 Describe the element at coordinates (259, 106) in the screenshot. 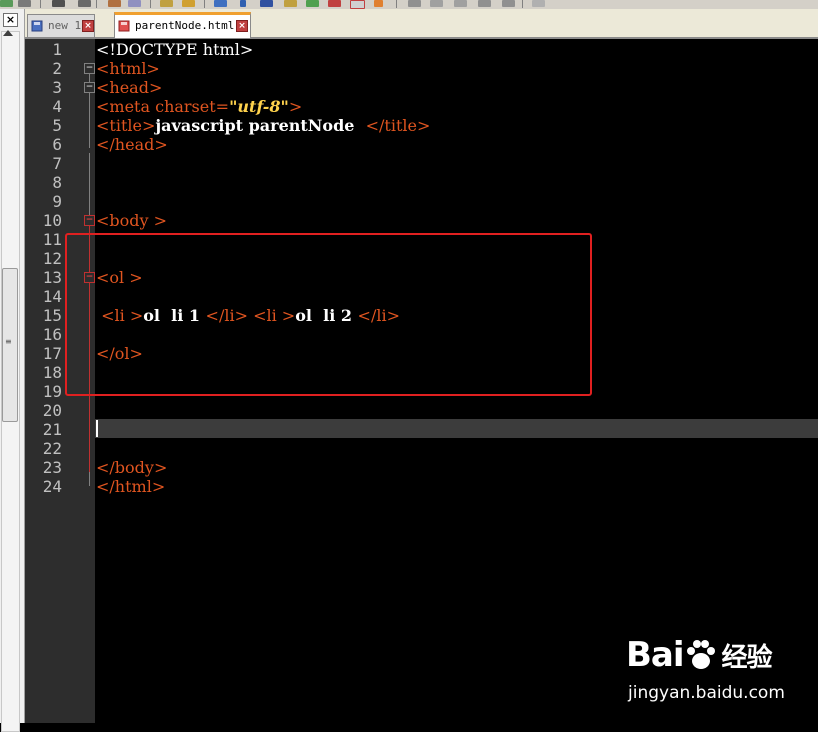

I see `attr-value: "utf-8"` at that location.